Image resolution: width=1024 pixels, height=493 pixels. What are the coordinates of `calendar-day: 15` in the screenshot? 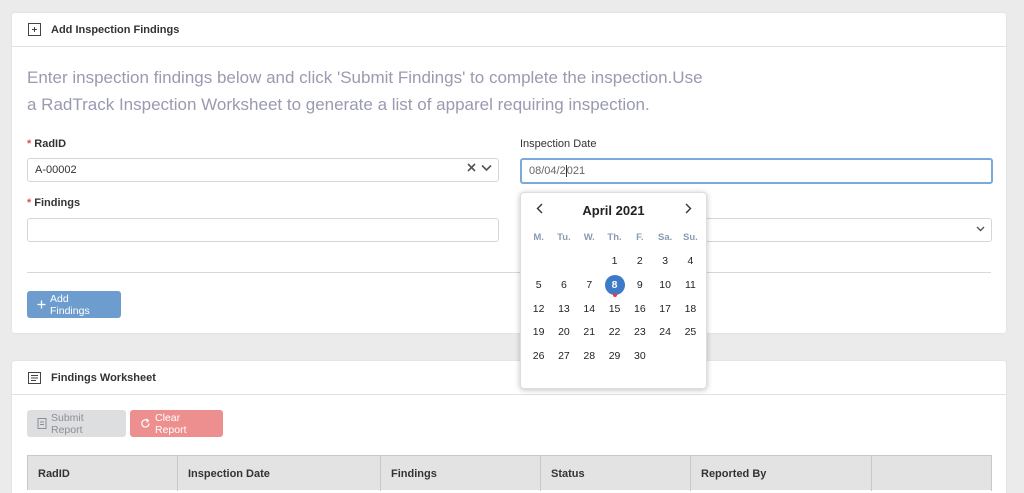 It's located at (614, 309).